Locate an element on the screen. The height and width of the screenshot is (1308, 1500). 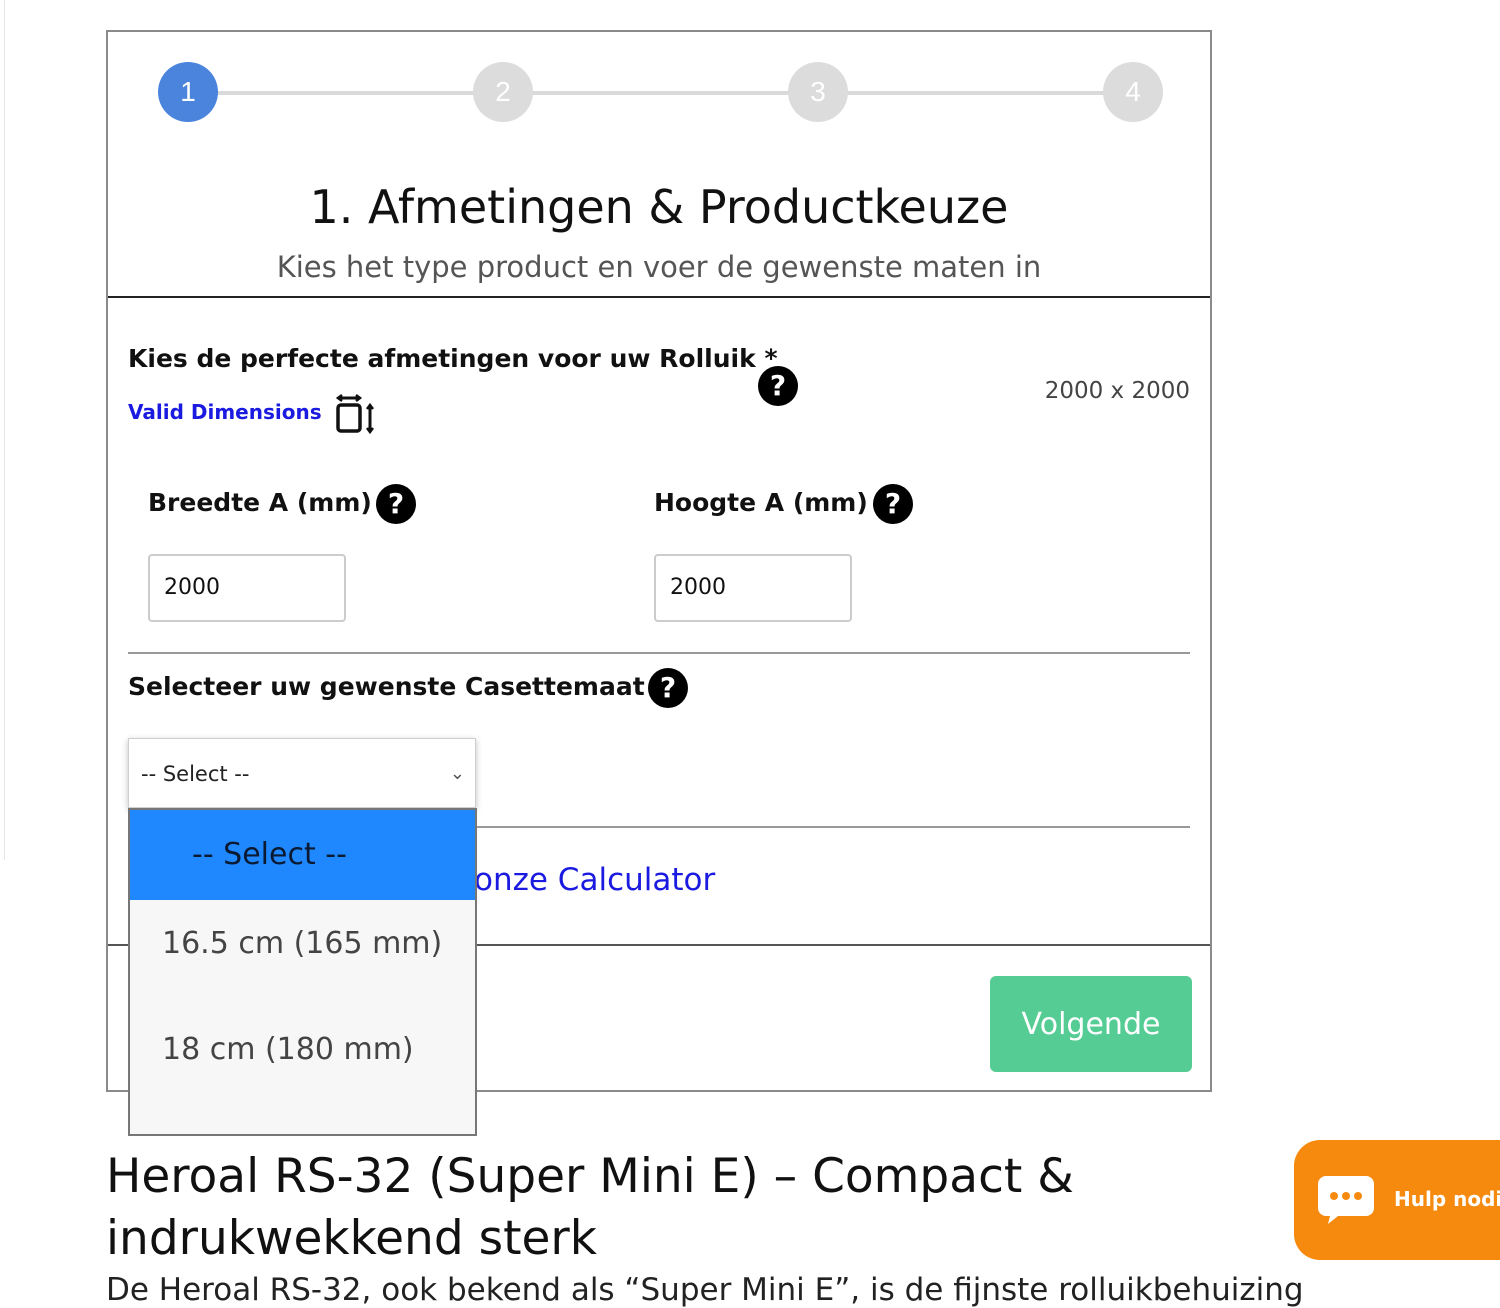
dimensions-icon is located at coordinates (355, 414).